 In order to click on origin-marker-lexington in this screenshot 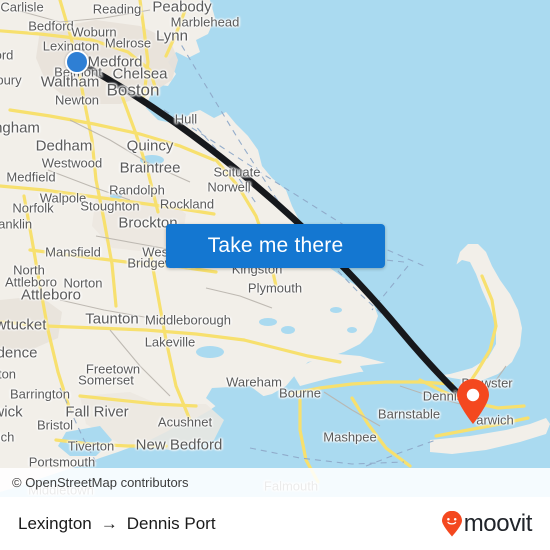, I will do `click(77, 62)`.